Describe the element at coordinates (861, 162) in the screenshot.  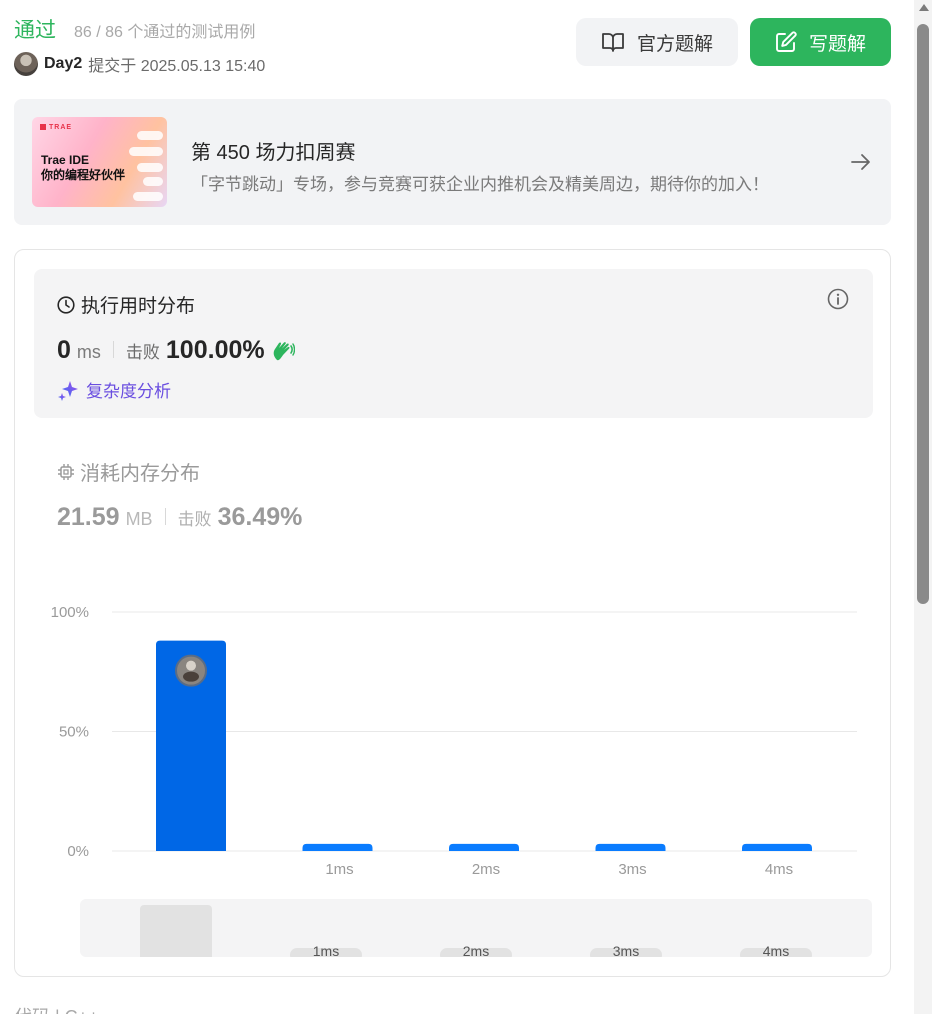
I see `arrow-right-icon` at that location.